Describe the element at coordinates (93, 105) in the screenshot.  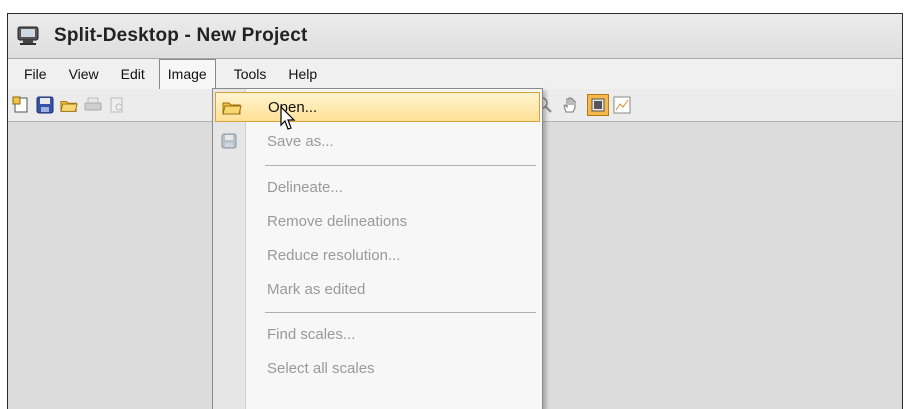
I see `print-icon` at that location.